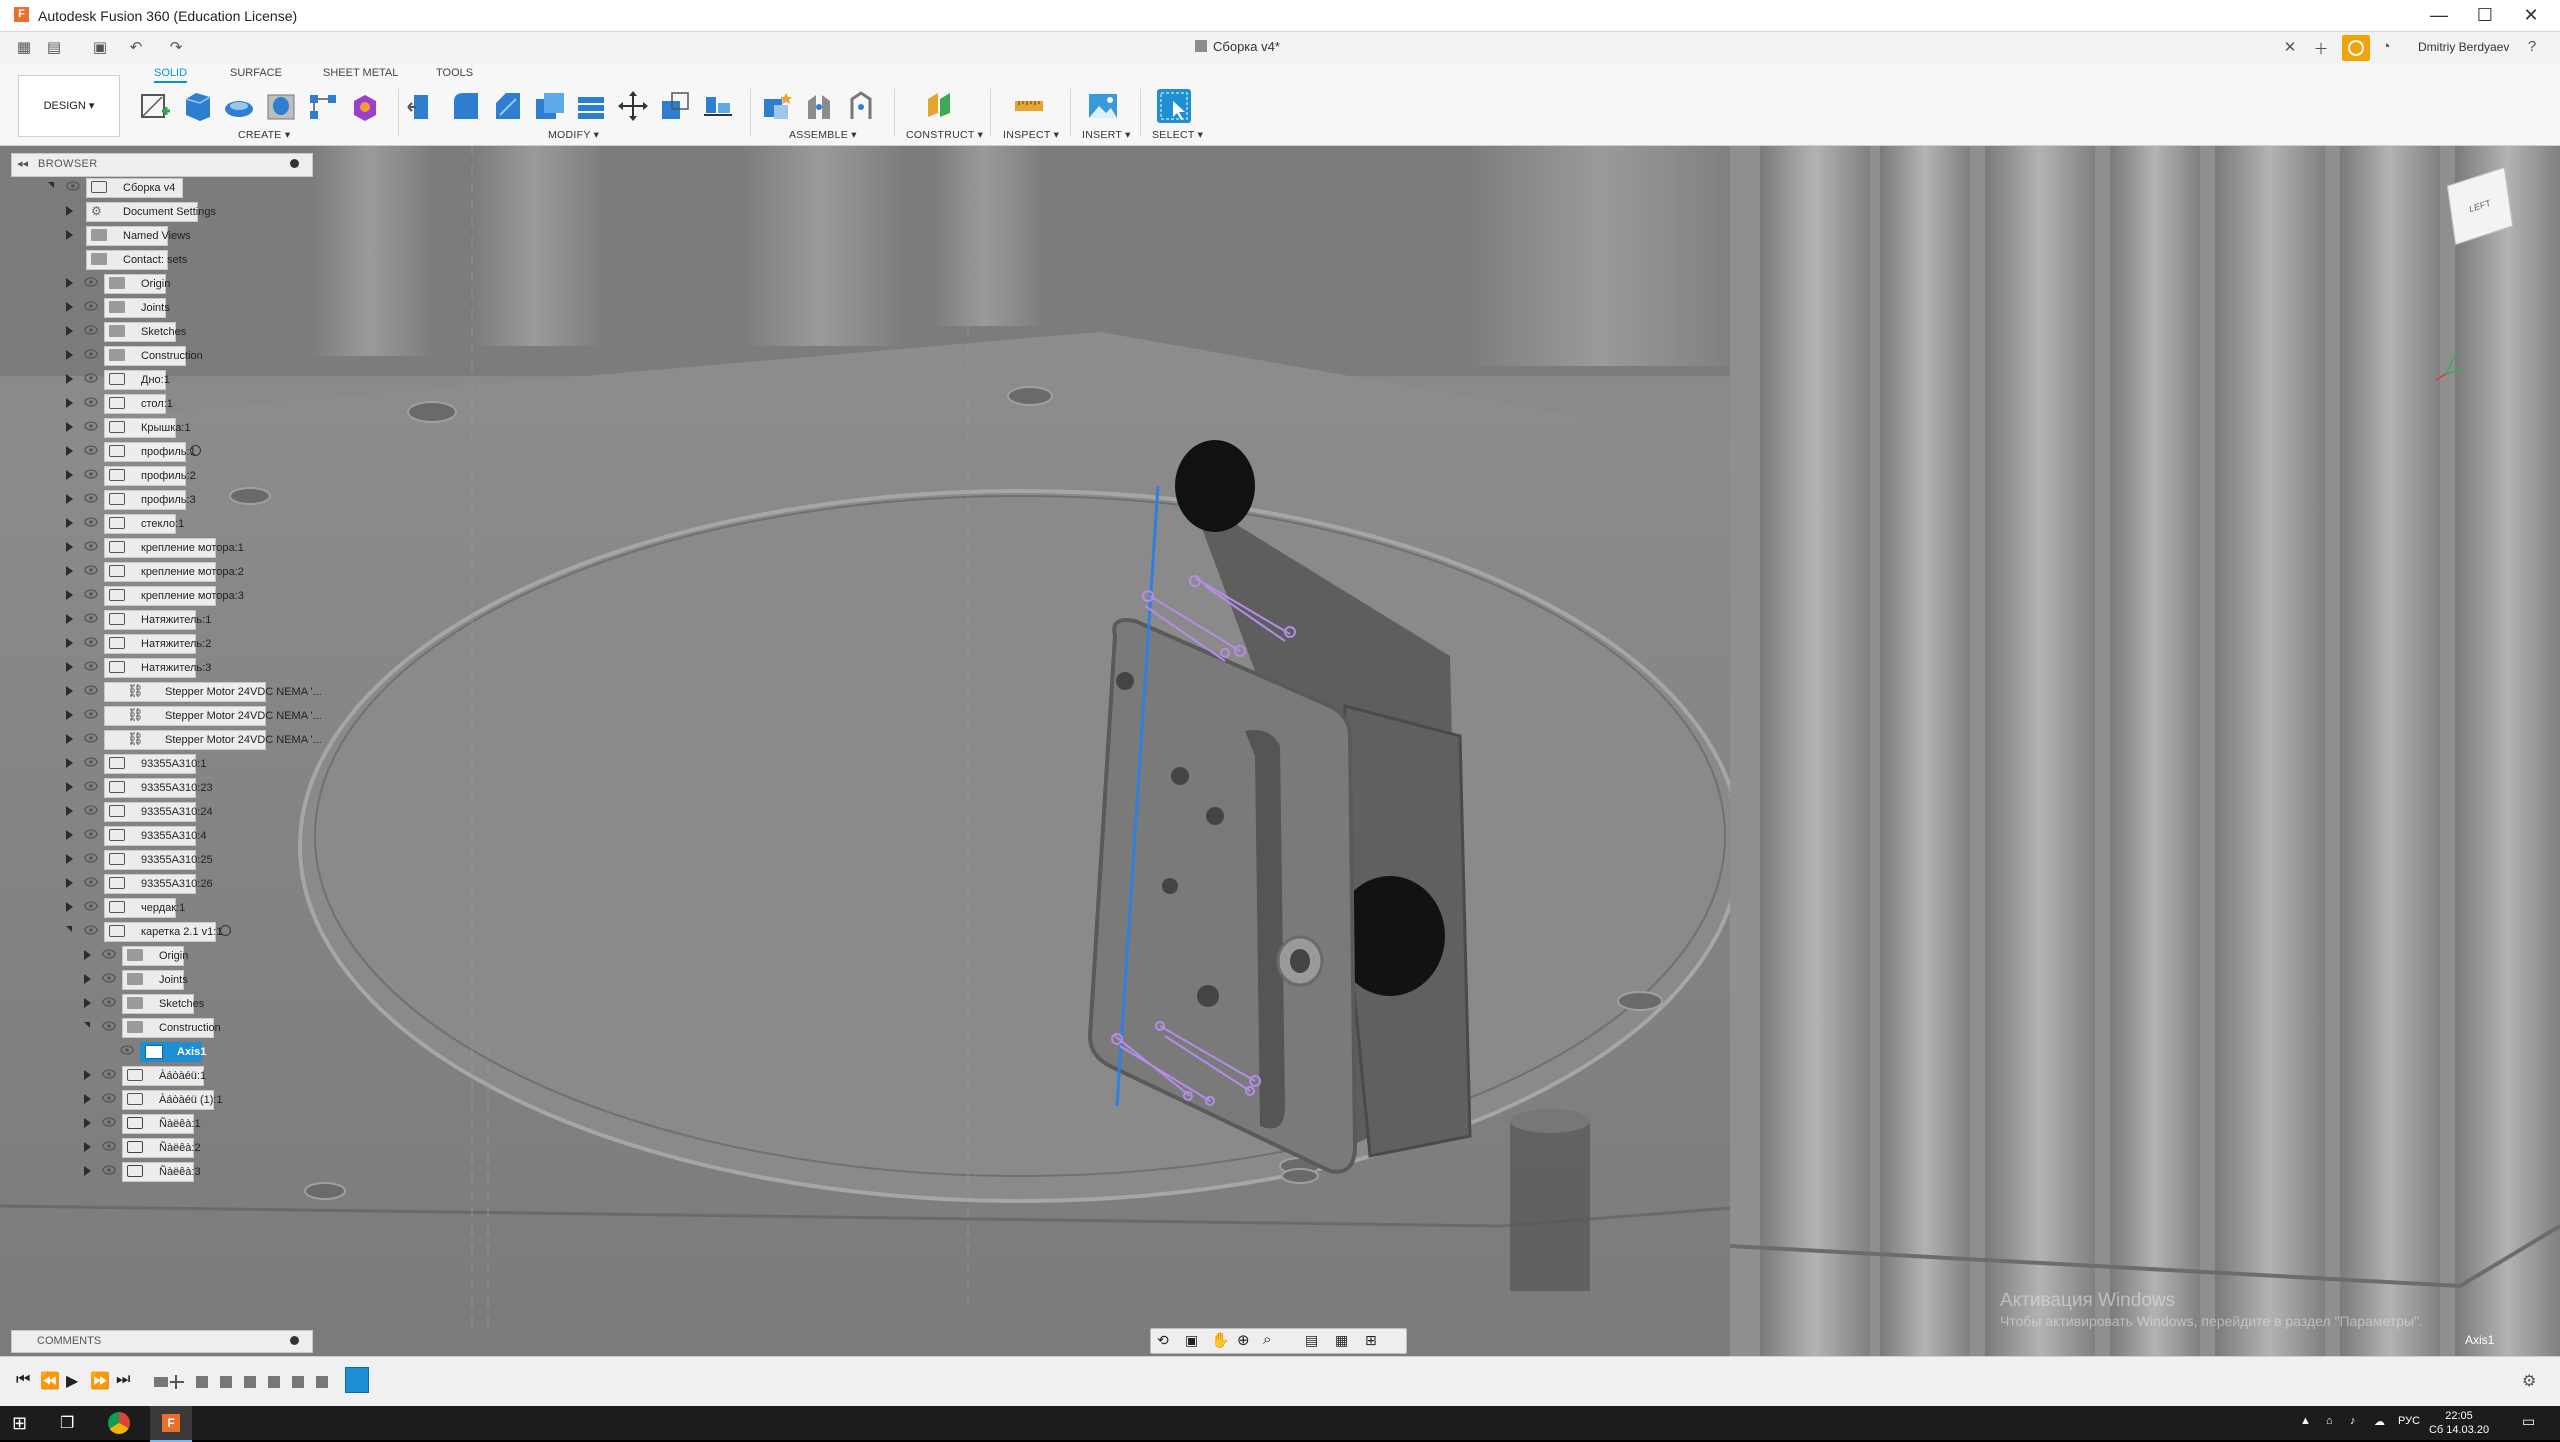 The width and height of the screenshot is (2560, 1442). What do you see at coordinates (144, 524) in the screenshot?
I see `browser-node: стекло:1` at bounding box center [144, 524].